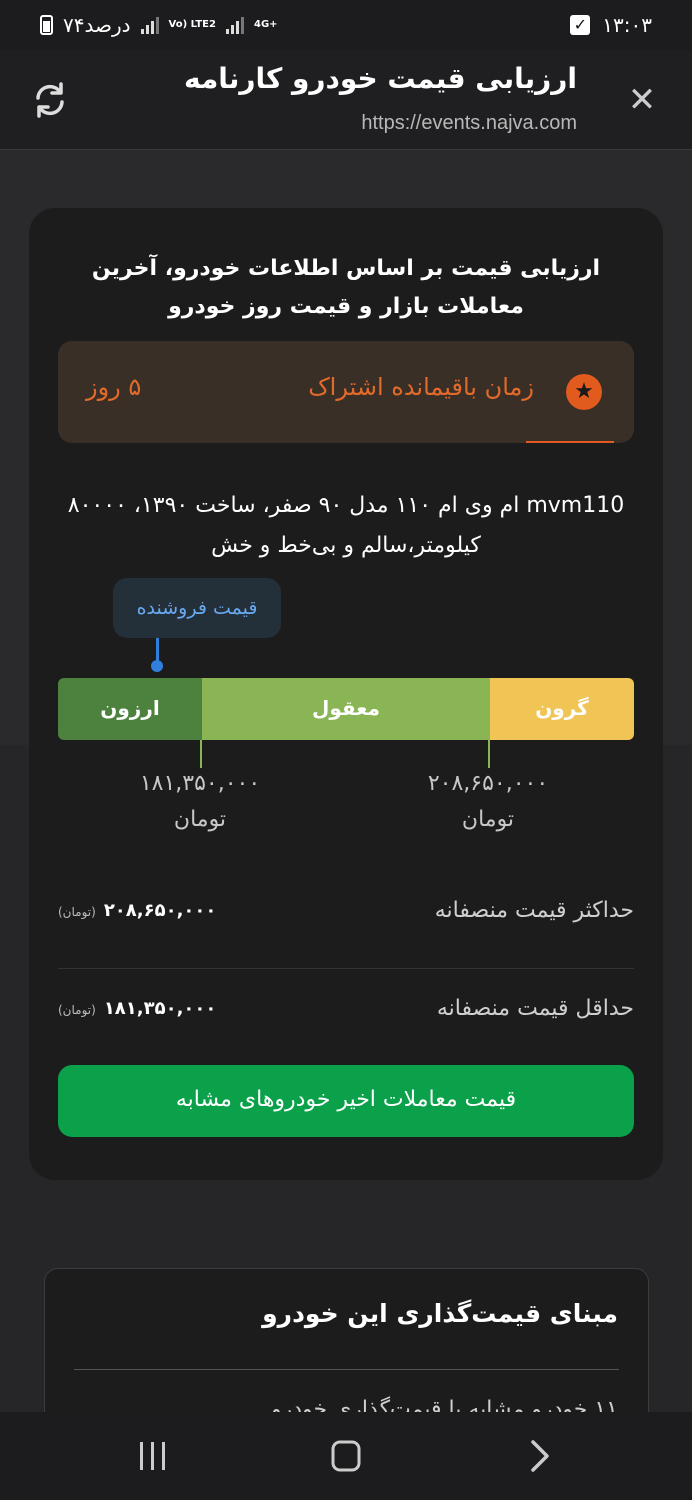  What do you see at coordinates (157, 666) in the screenshot?
I see `seller-pin-dot` at bounding box center [157, 666].